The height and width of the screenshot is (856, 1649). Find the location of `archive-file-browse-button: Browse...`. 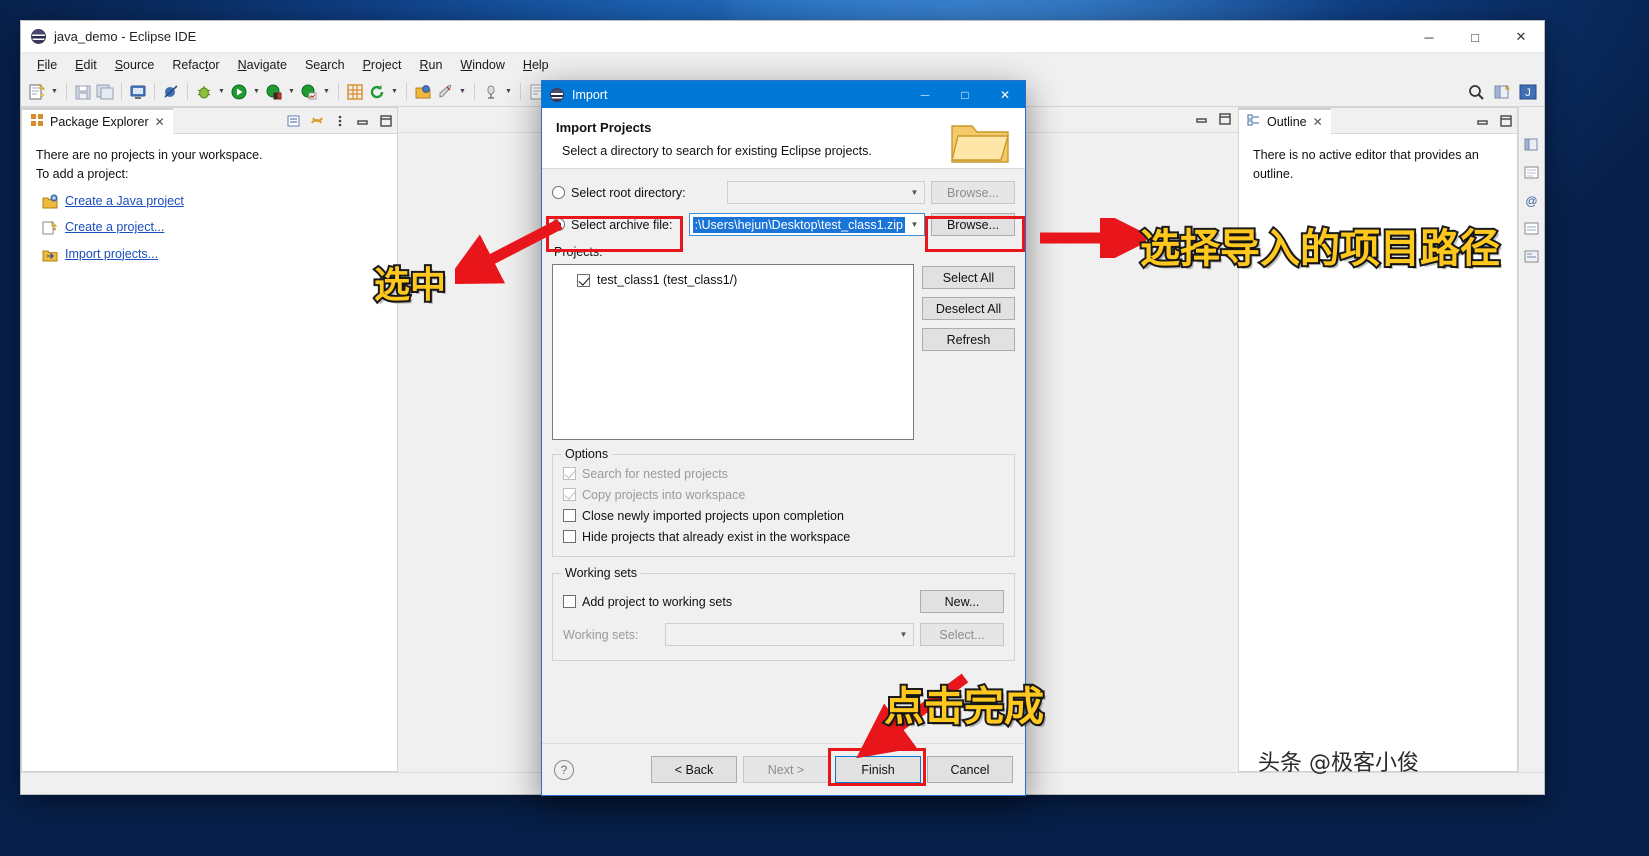

archive-file-browse-button: Browse... is located at coordinates (973, 224).